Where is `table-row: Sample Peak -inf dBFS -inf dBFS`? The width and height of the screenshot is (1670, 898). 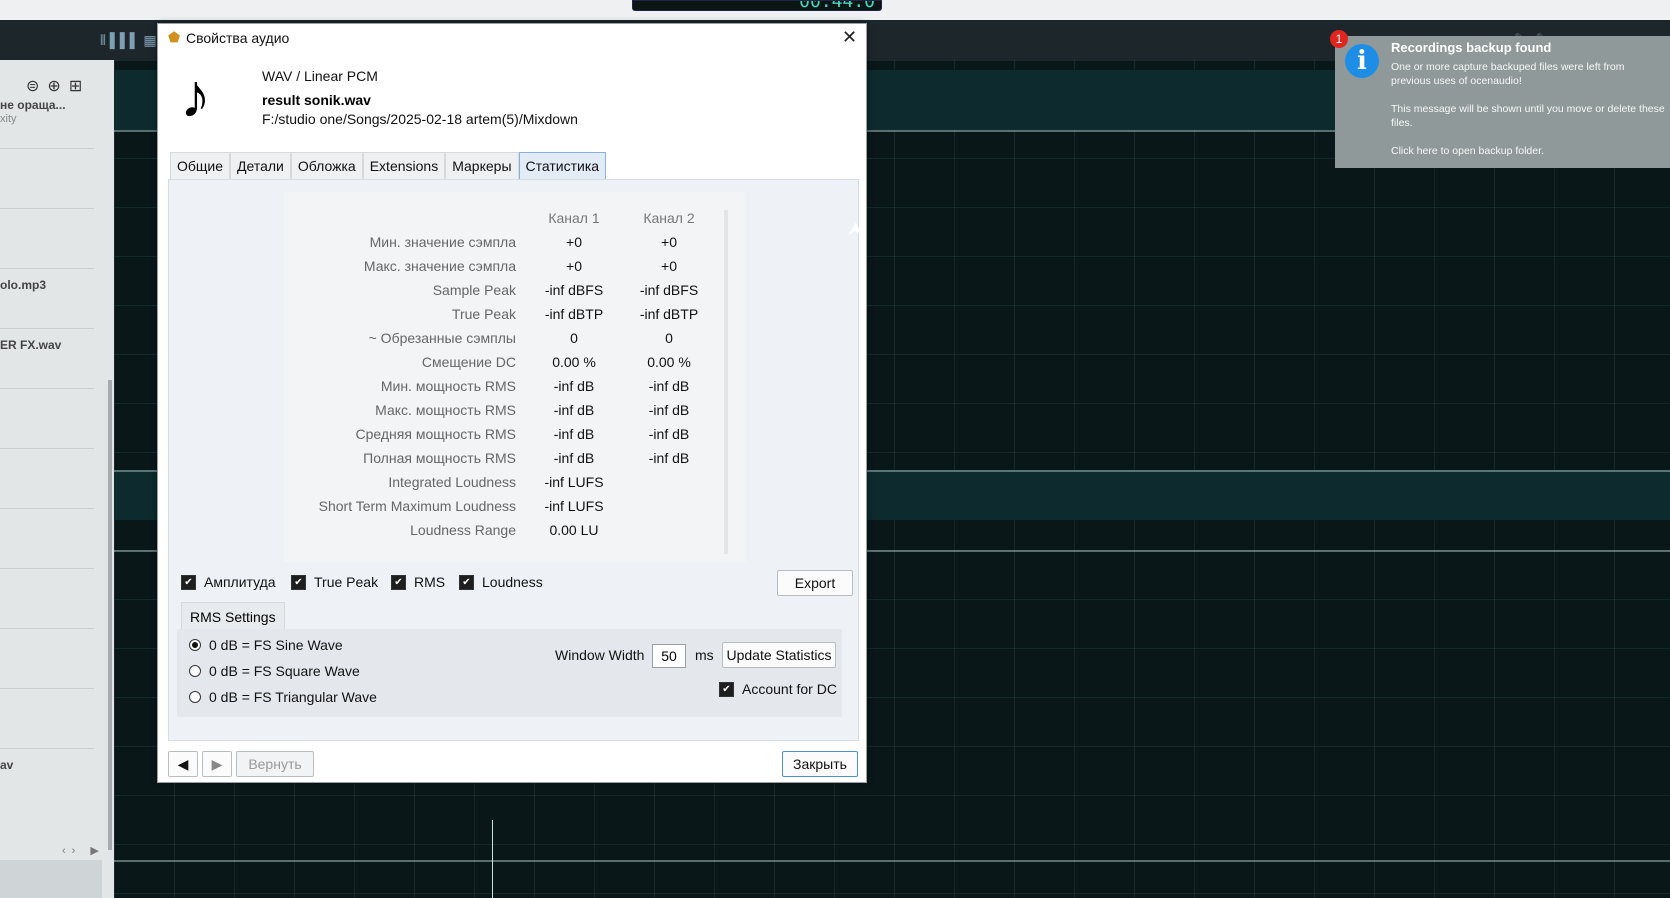 table-row: Sample Peak -inf dBFS -inf dBFS is located at coordinates (504, 294).